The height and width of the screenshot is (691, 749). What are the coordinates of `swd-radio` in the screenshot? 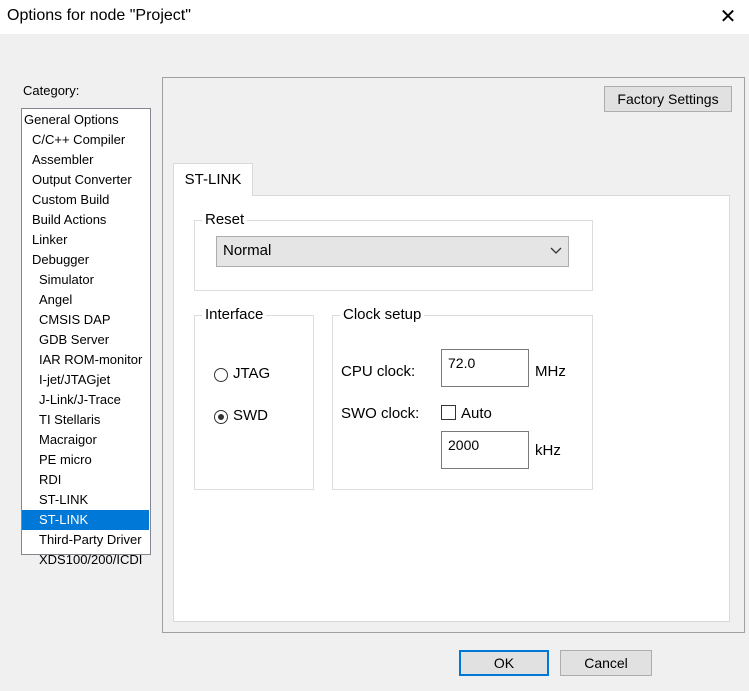 It's located at (221, 417).